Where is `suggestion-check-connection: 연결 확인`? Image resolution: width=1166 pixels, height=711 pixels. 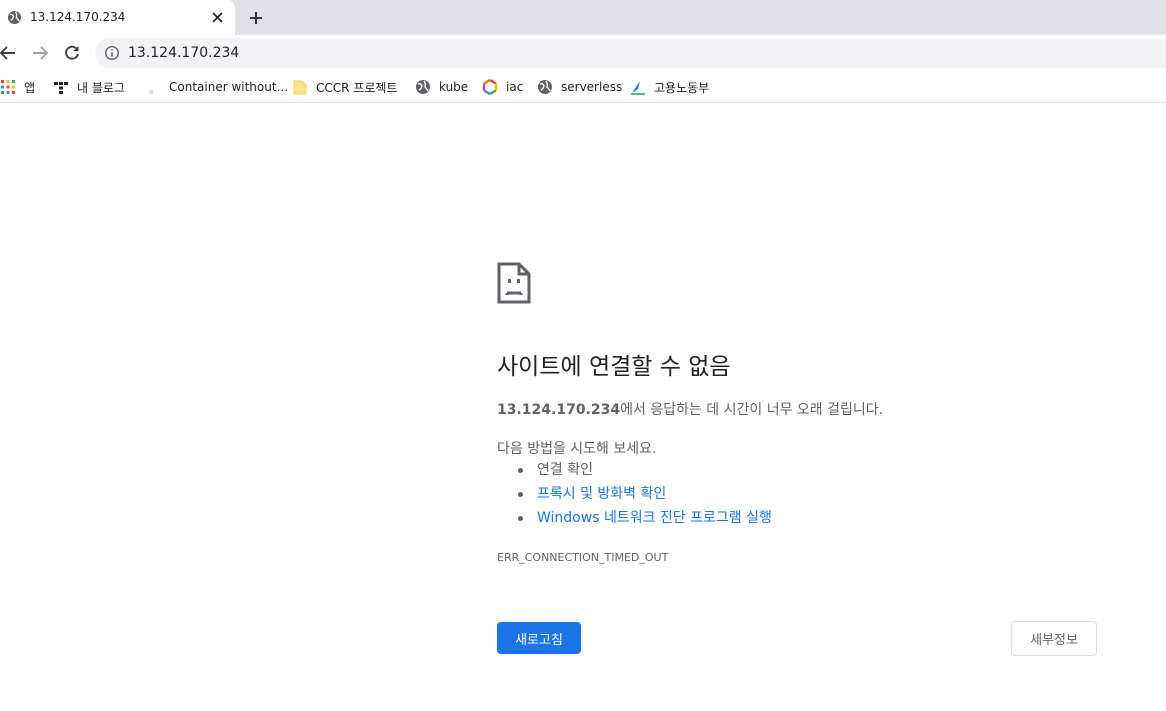 suggestion-check-connection: 연결 확인 is located at coordinates (634, 472).